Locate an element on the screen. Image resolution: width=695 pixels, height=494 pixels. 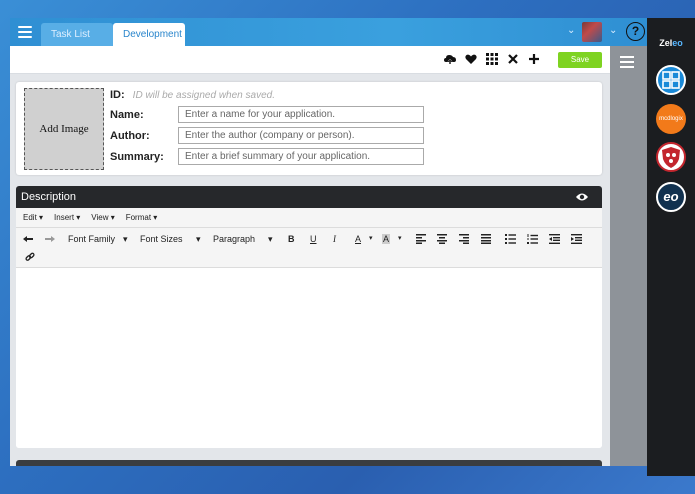
author-input is located at coordinates (301, 135).